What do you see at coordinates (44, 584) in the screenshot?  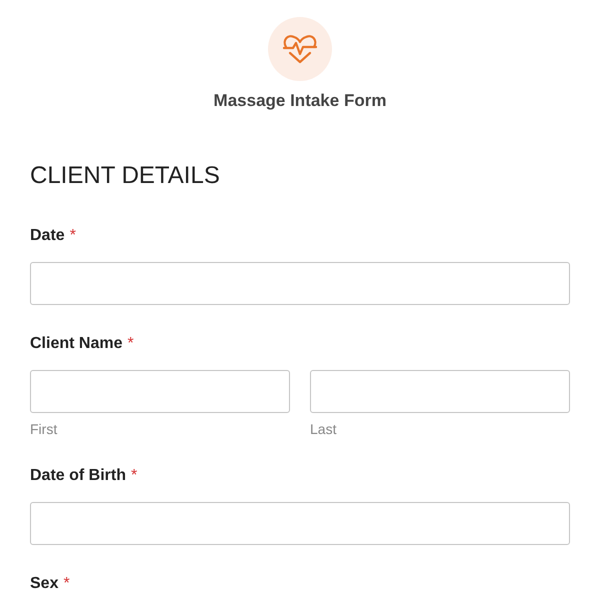 I see `field-label: Sex` at bounding box center [44, 584].